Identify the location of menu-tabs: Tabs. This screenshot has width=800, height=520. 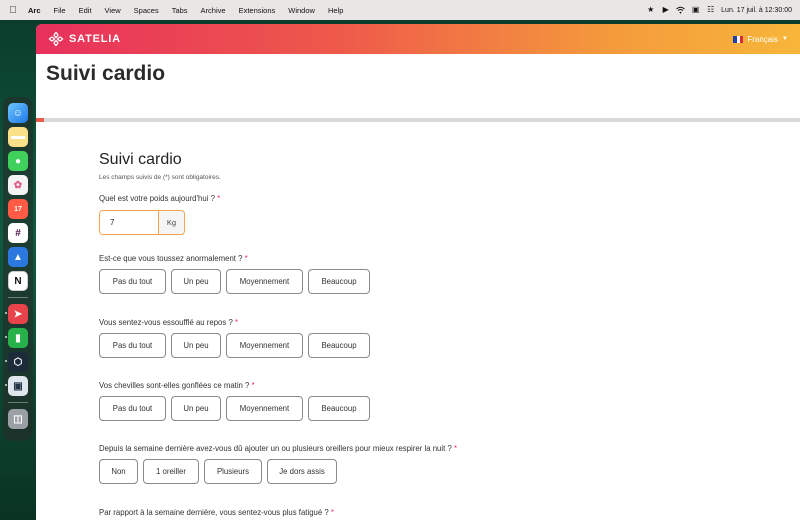
(180, 10).